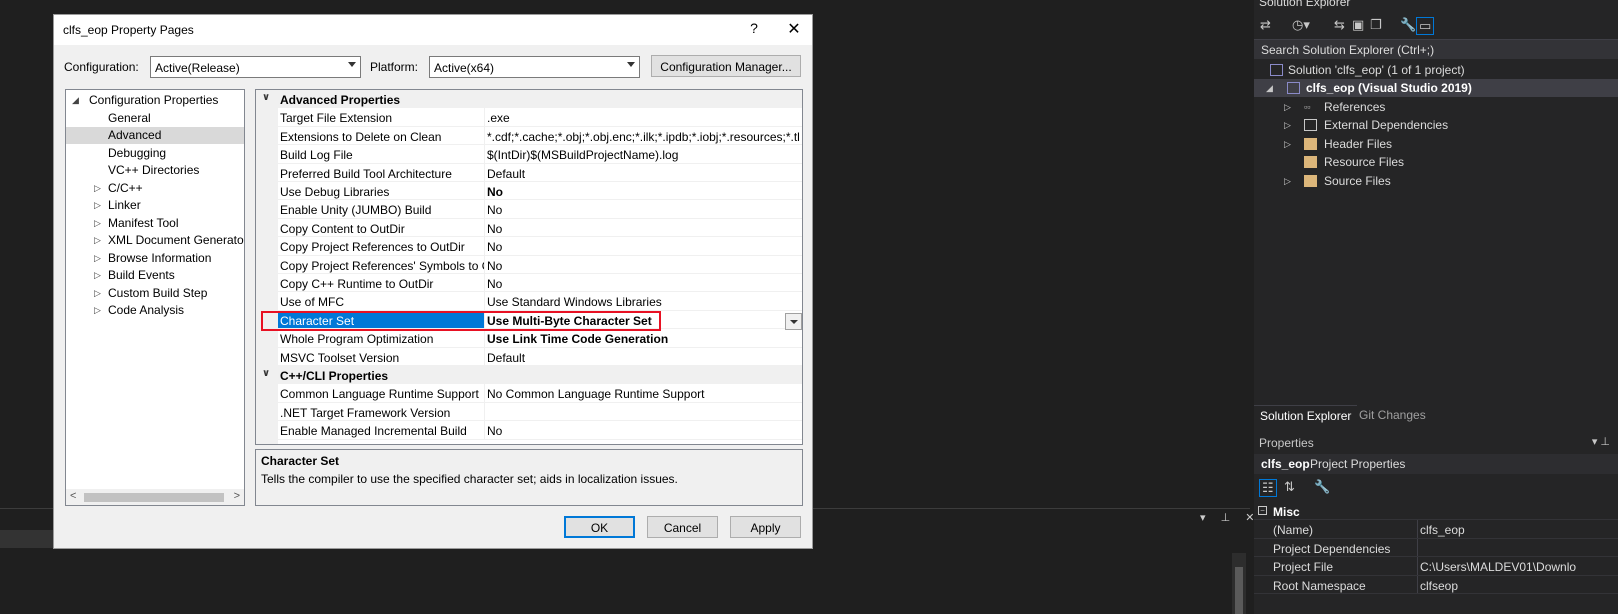 Image resolution: width=1618 pixels, height=614 pixels. I want to click on project-icon, so click(1293, 88).